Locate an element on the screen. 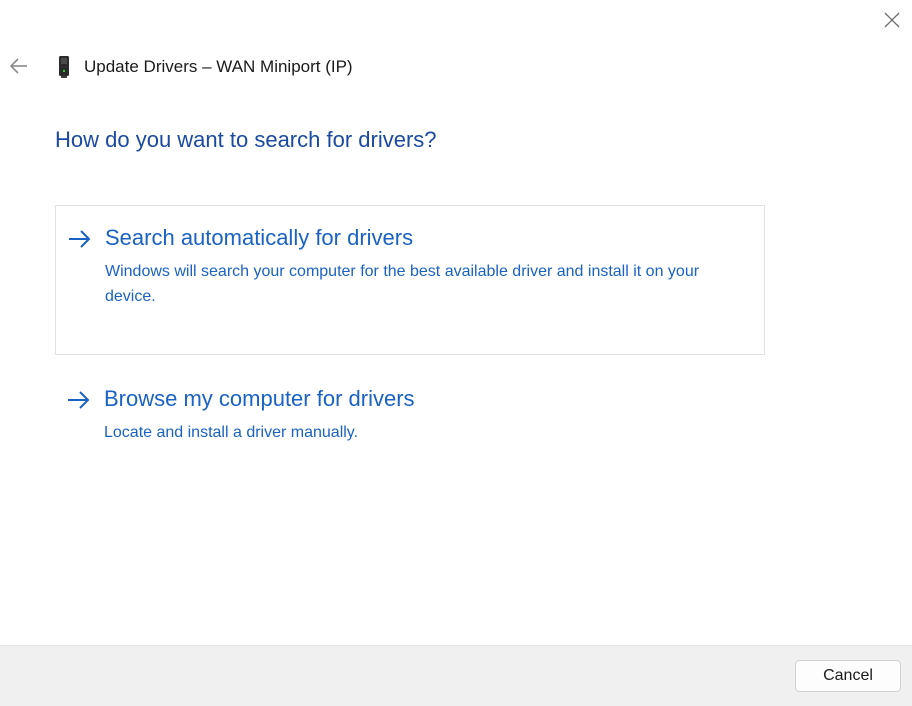 The height and width of the screenshot is (706, 912). dialog-header: Update Drivers – WAN Miniport (IP) is located at coordinates (203, 67).